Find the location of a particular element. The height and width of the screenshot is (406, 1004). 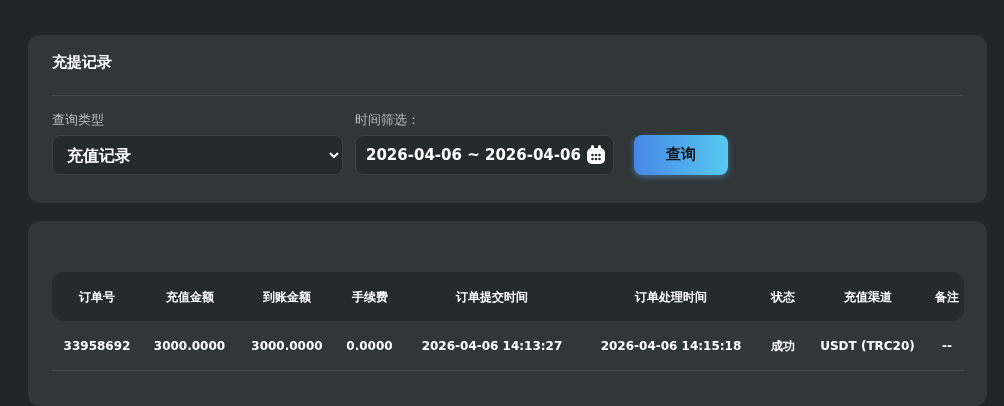

table-cell: 2026-04-06 14:15:18 is located at coordinates (671, 345).